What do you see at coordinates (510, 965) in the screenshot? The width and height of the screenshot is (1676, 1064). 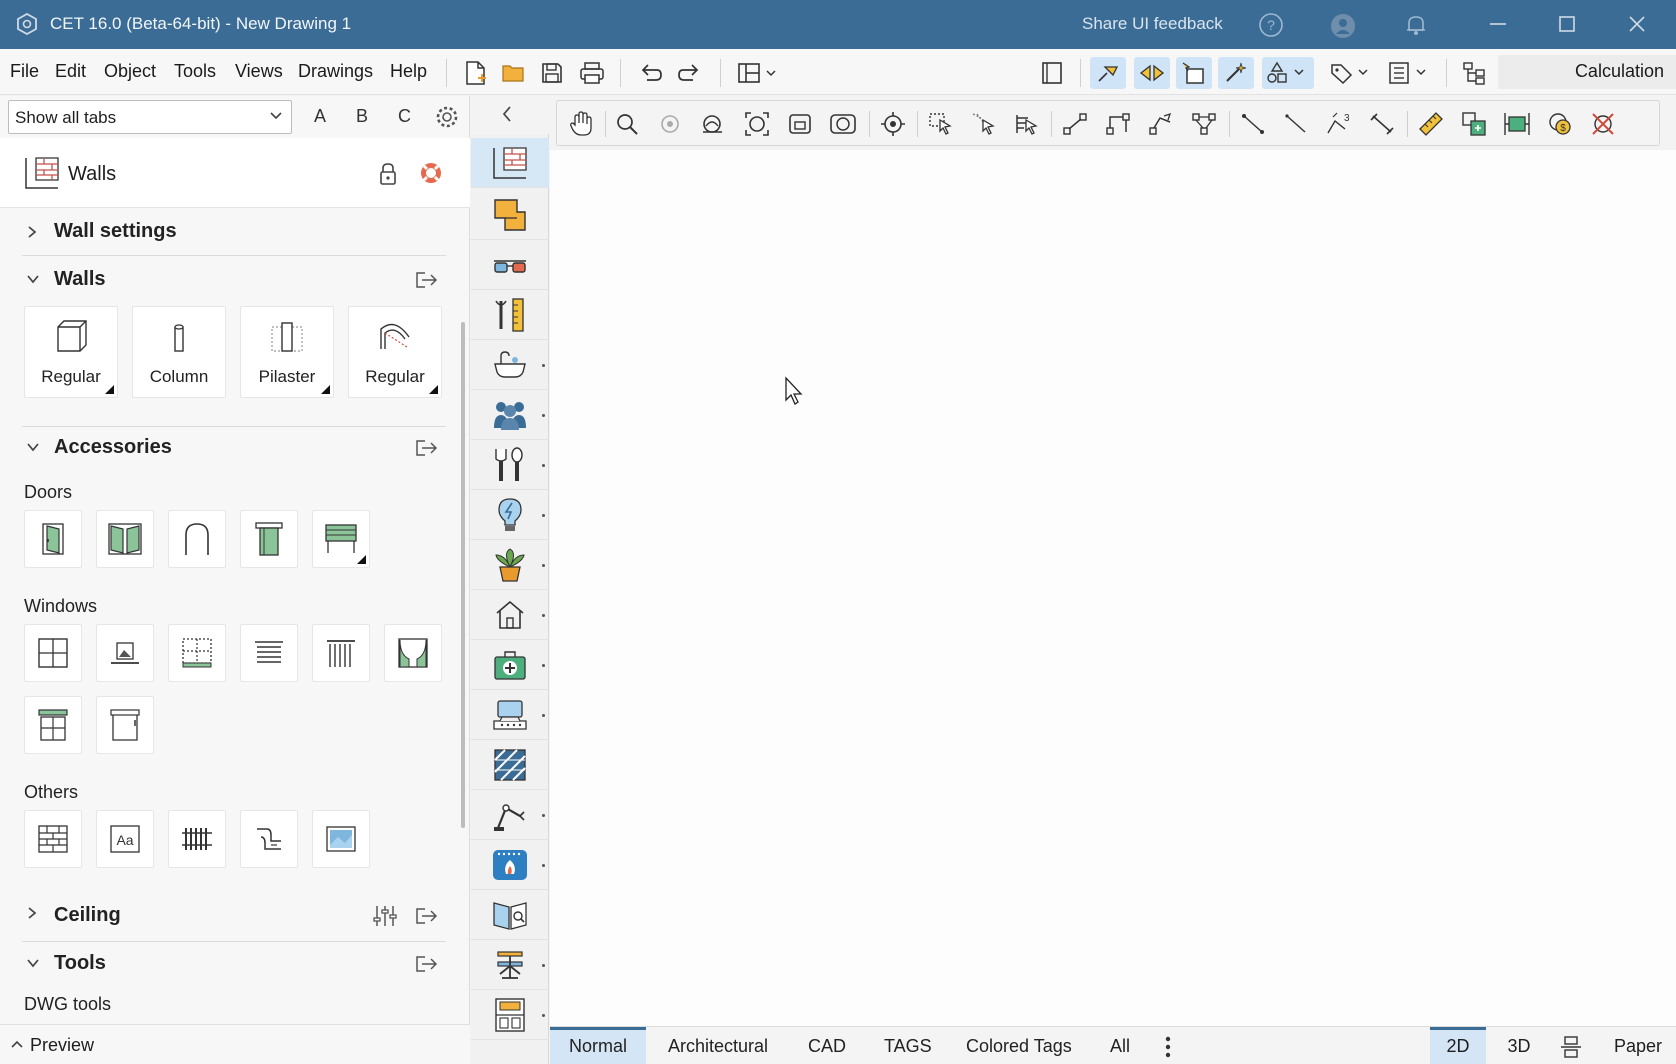 I see `category-shelving` at bounding box center [510, 965].